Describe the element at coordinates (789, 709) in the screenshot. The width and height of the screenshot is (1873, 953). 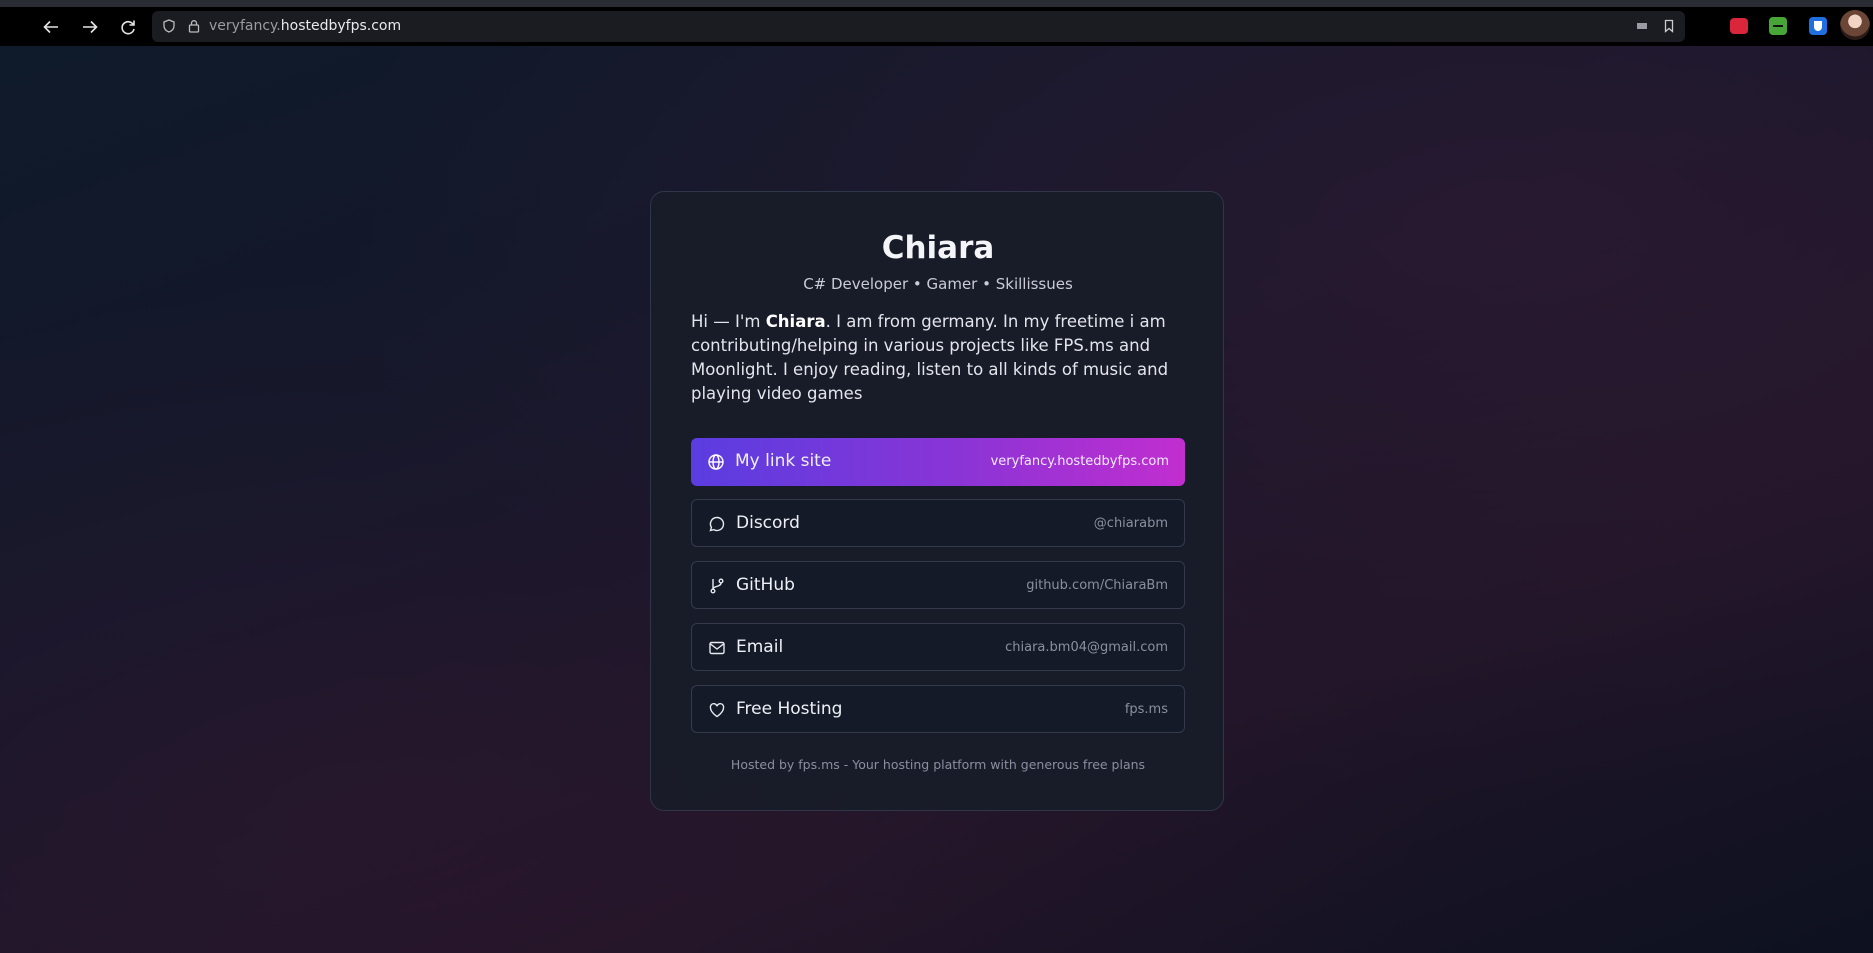
I see `link-label: Free Hosting` at that location.